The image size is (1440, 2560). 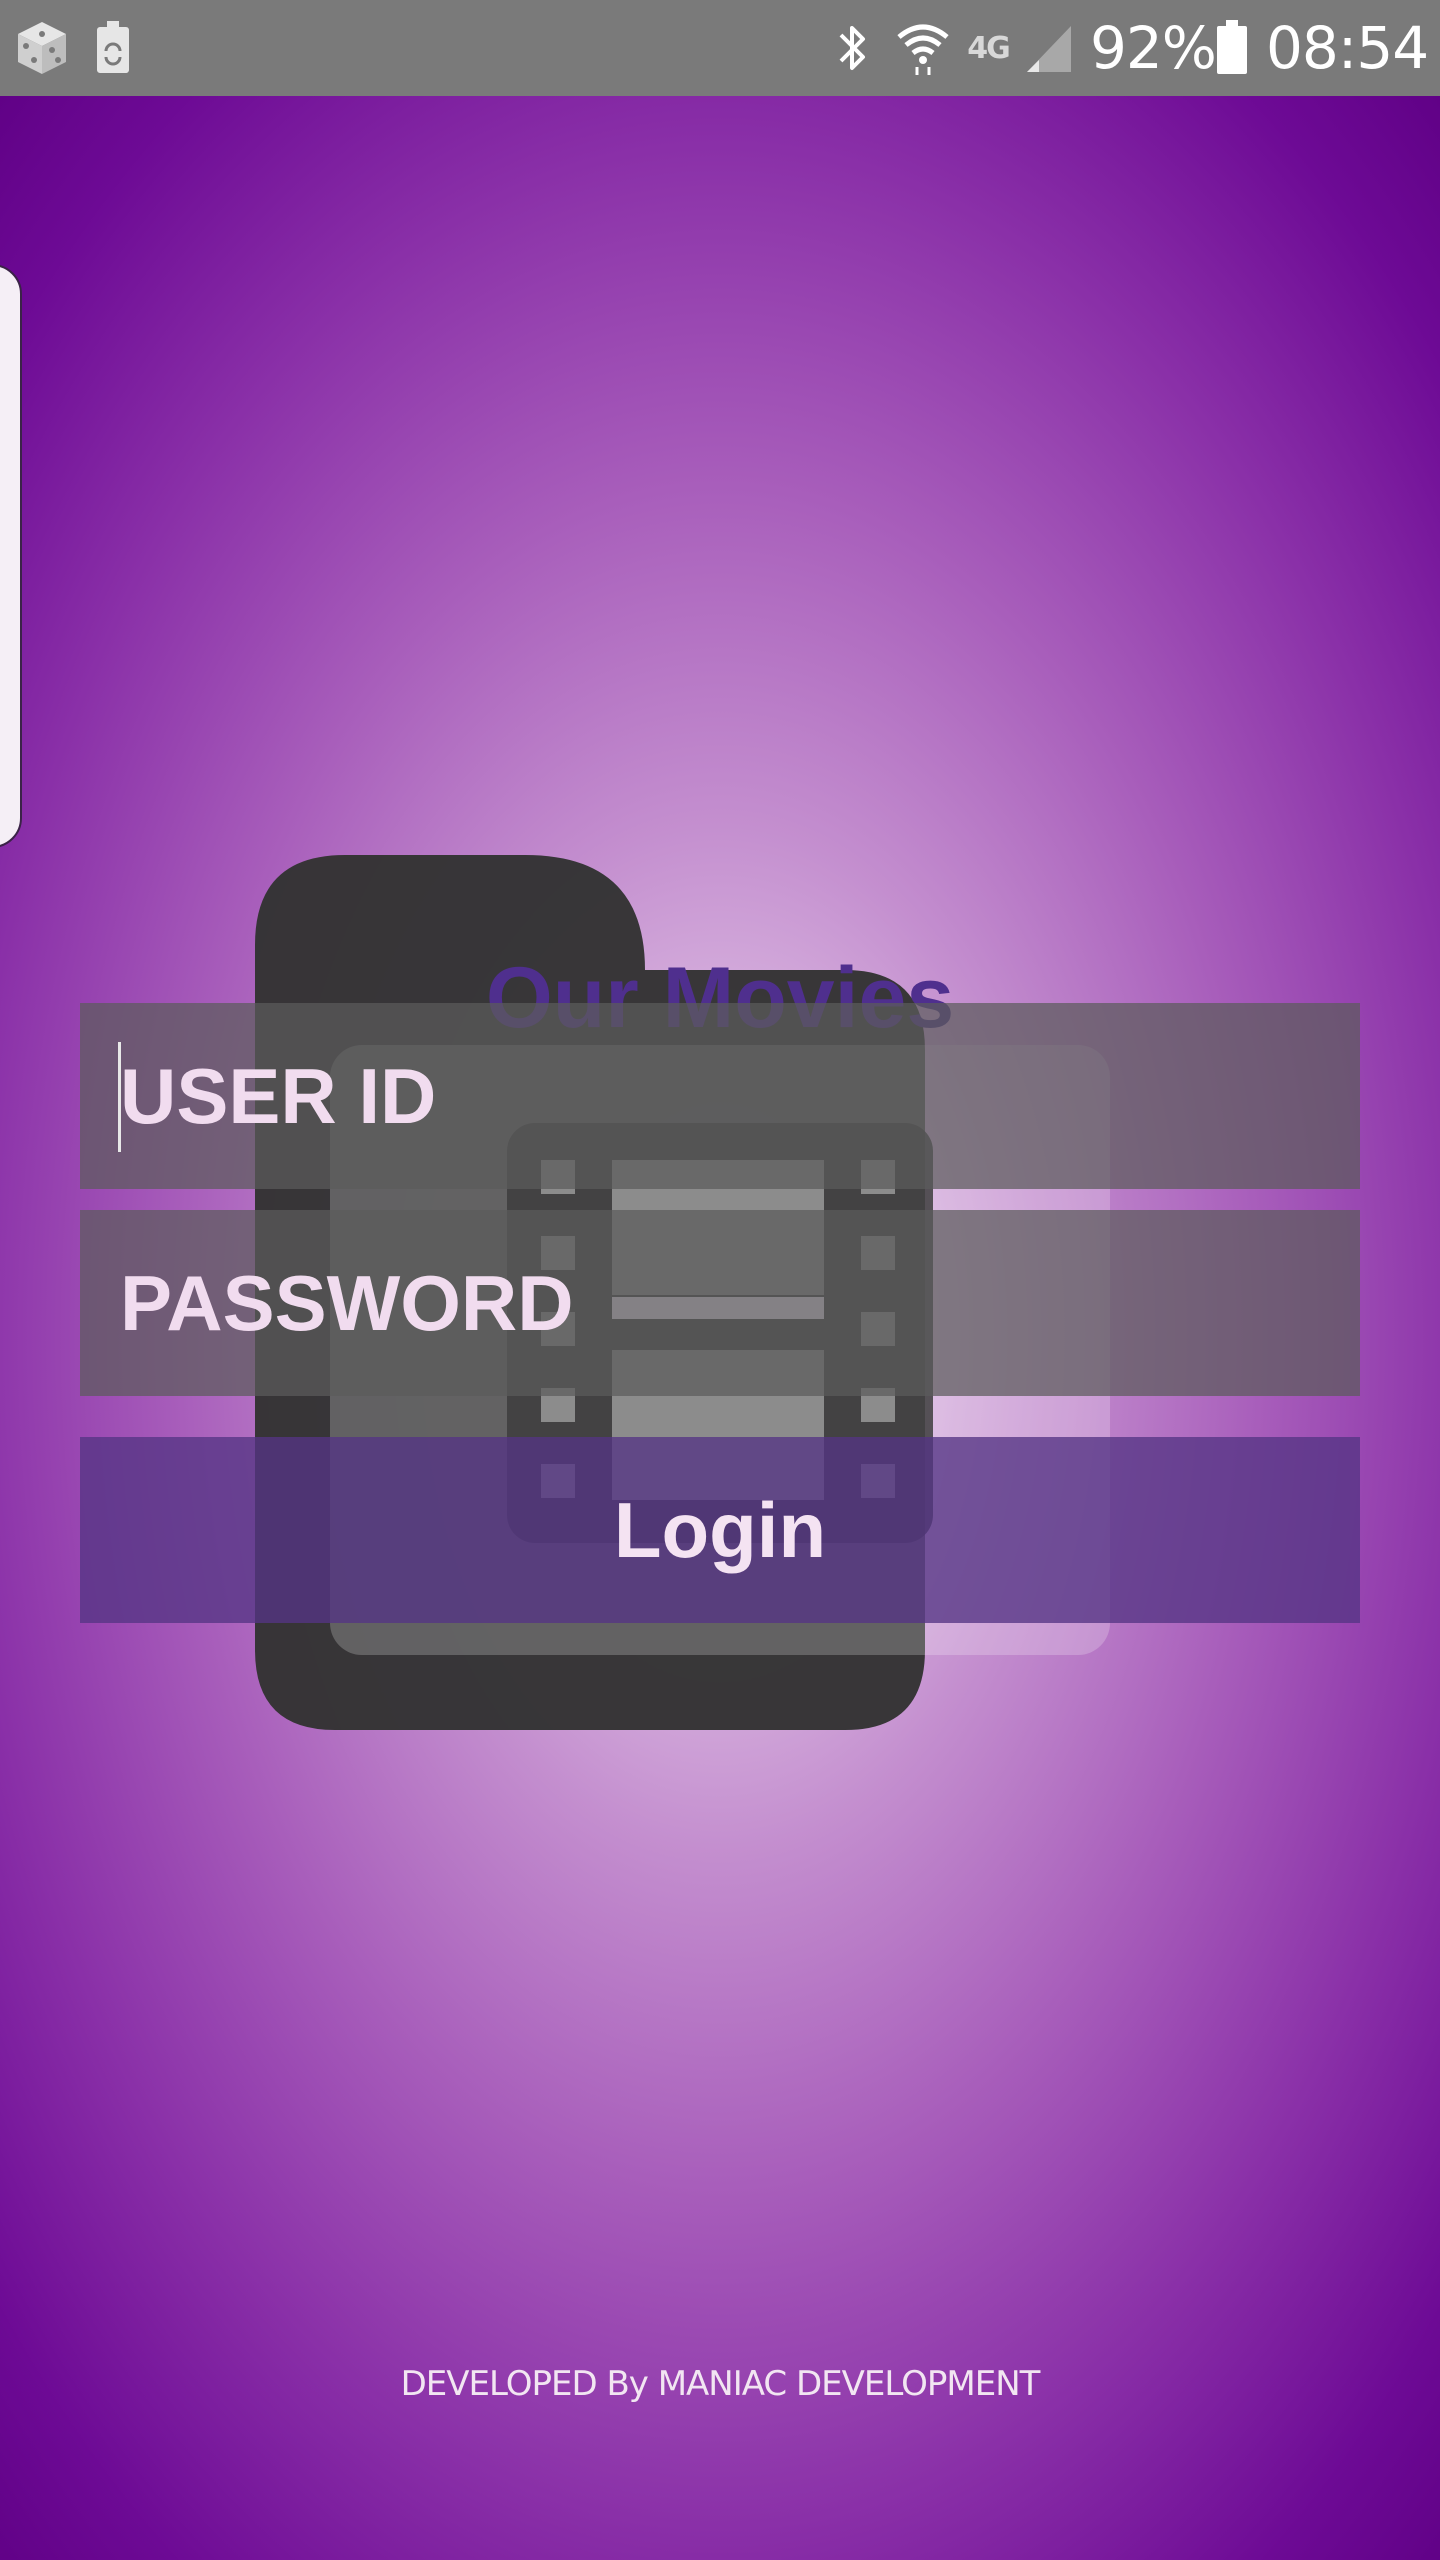 I want to click on dice-icon, so click(x=42, y=48).